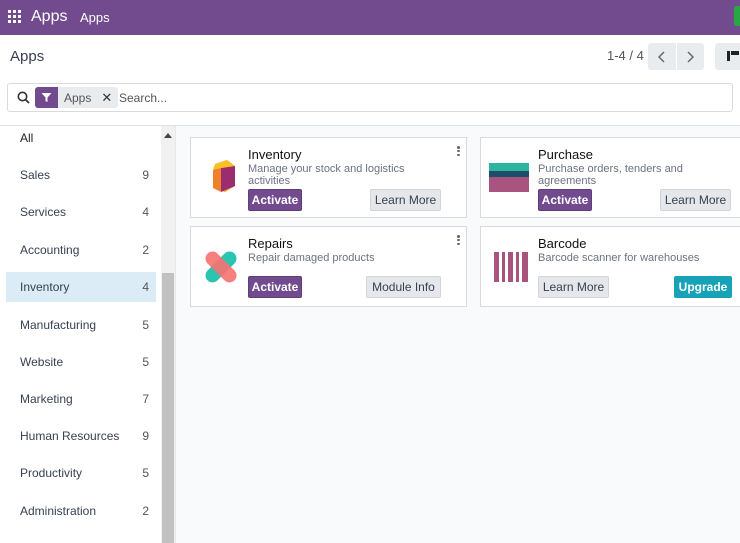 The width and height of the screenshot is (740, 543). Describe the element at coordinates (27, 138) in the screenshot. I see `sidebar-item-label: All` at that location.